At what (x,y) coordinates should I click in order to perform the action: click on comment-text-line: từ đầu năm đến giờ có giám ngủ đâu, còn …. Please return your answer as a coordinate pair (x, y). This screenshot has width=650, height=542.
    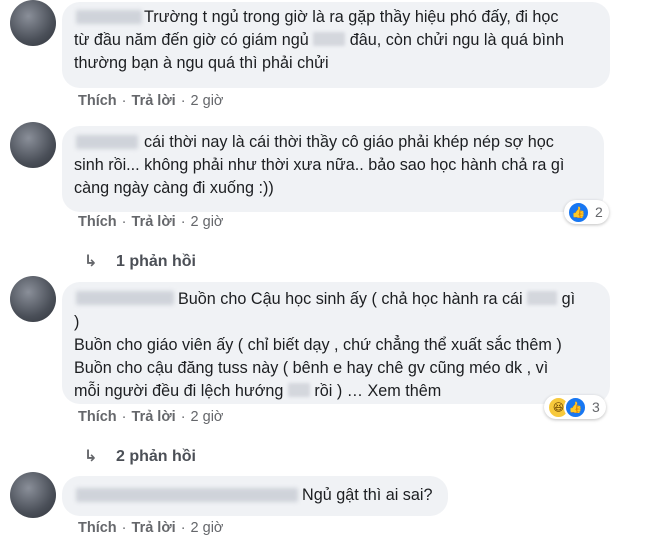
    Looking at the image, I should click on (319, 40).